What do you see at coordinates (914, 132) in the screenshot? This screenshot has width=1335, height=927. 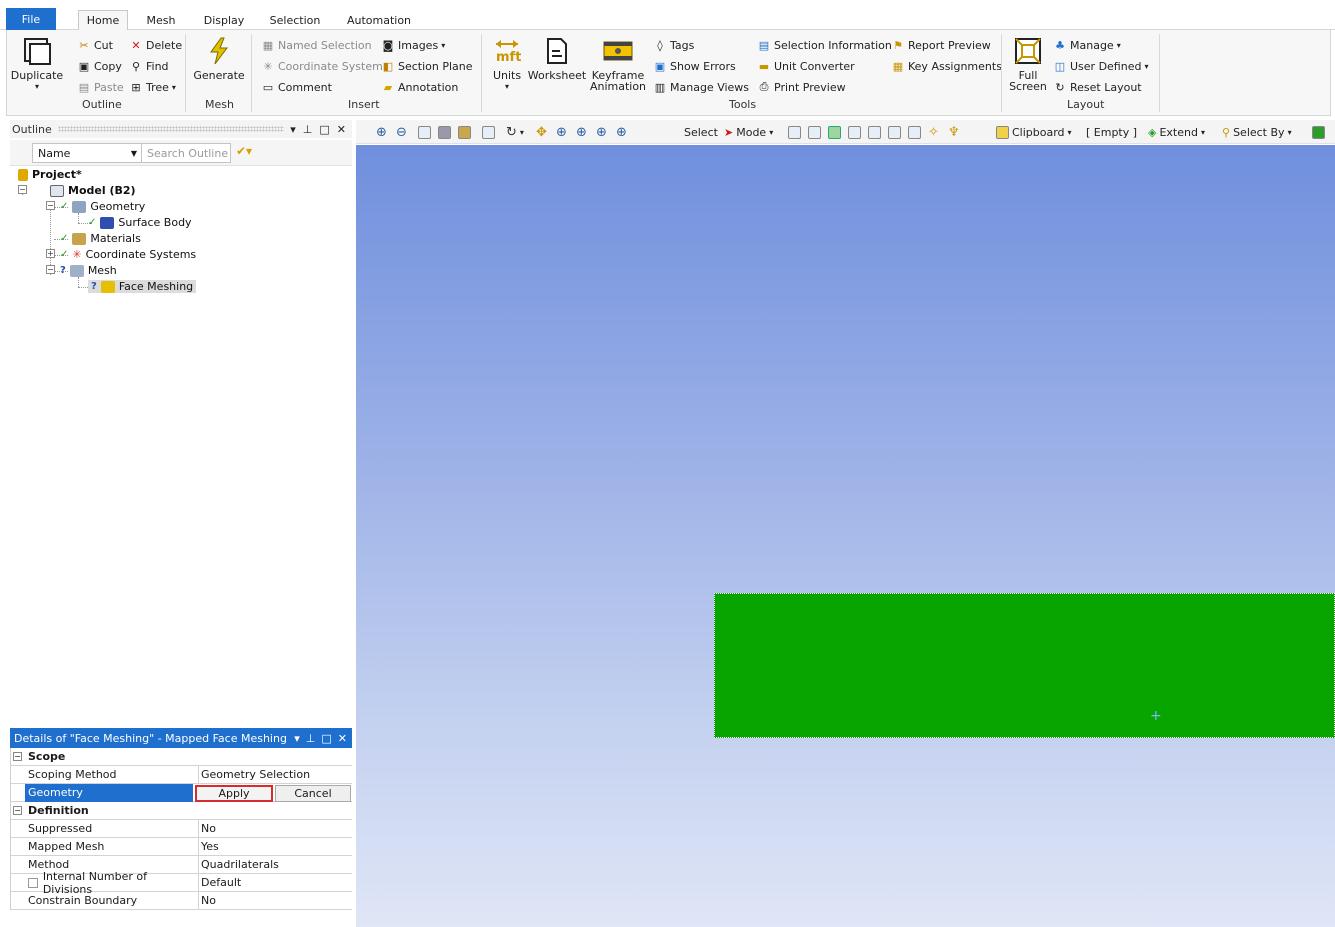 I see `select-element-button` at bounding box center [914, 132].